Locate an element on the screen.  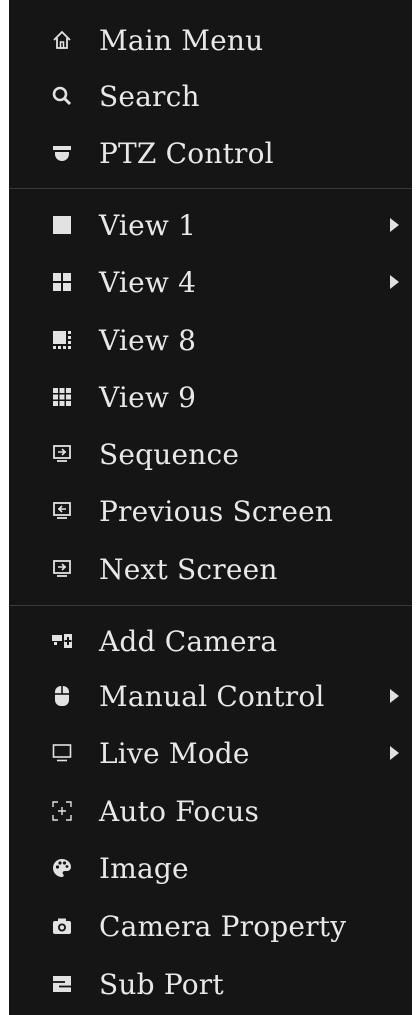
menu-item-view-1: View 1 is located at coordinates (210, 225).